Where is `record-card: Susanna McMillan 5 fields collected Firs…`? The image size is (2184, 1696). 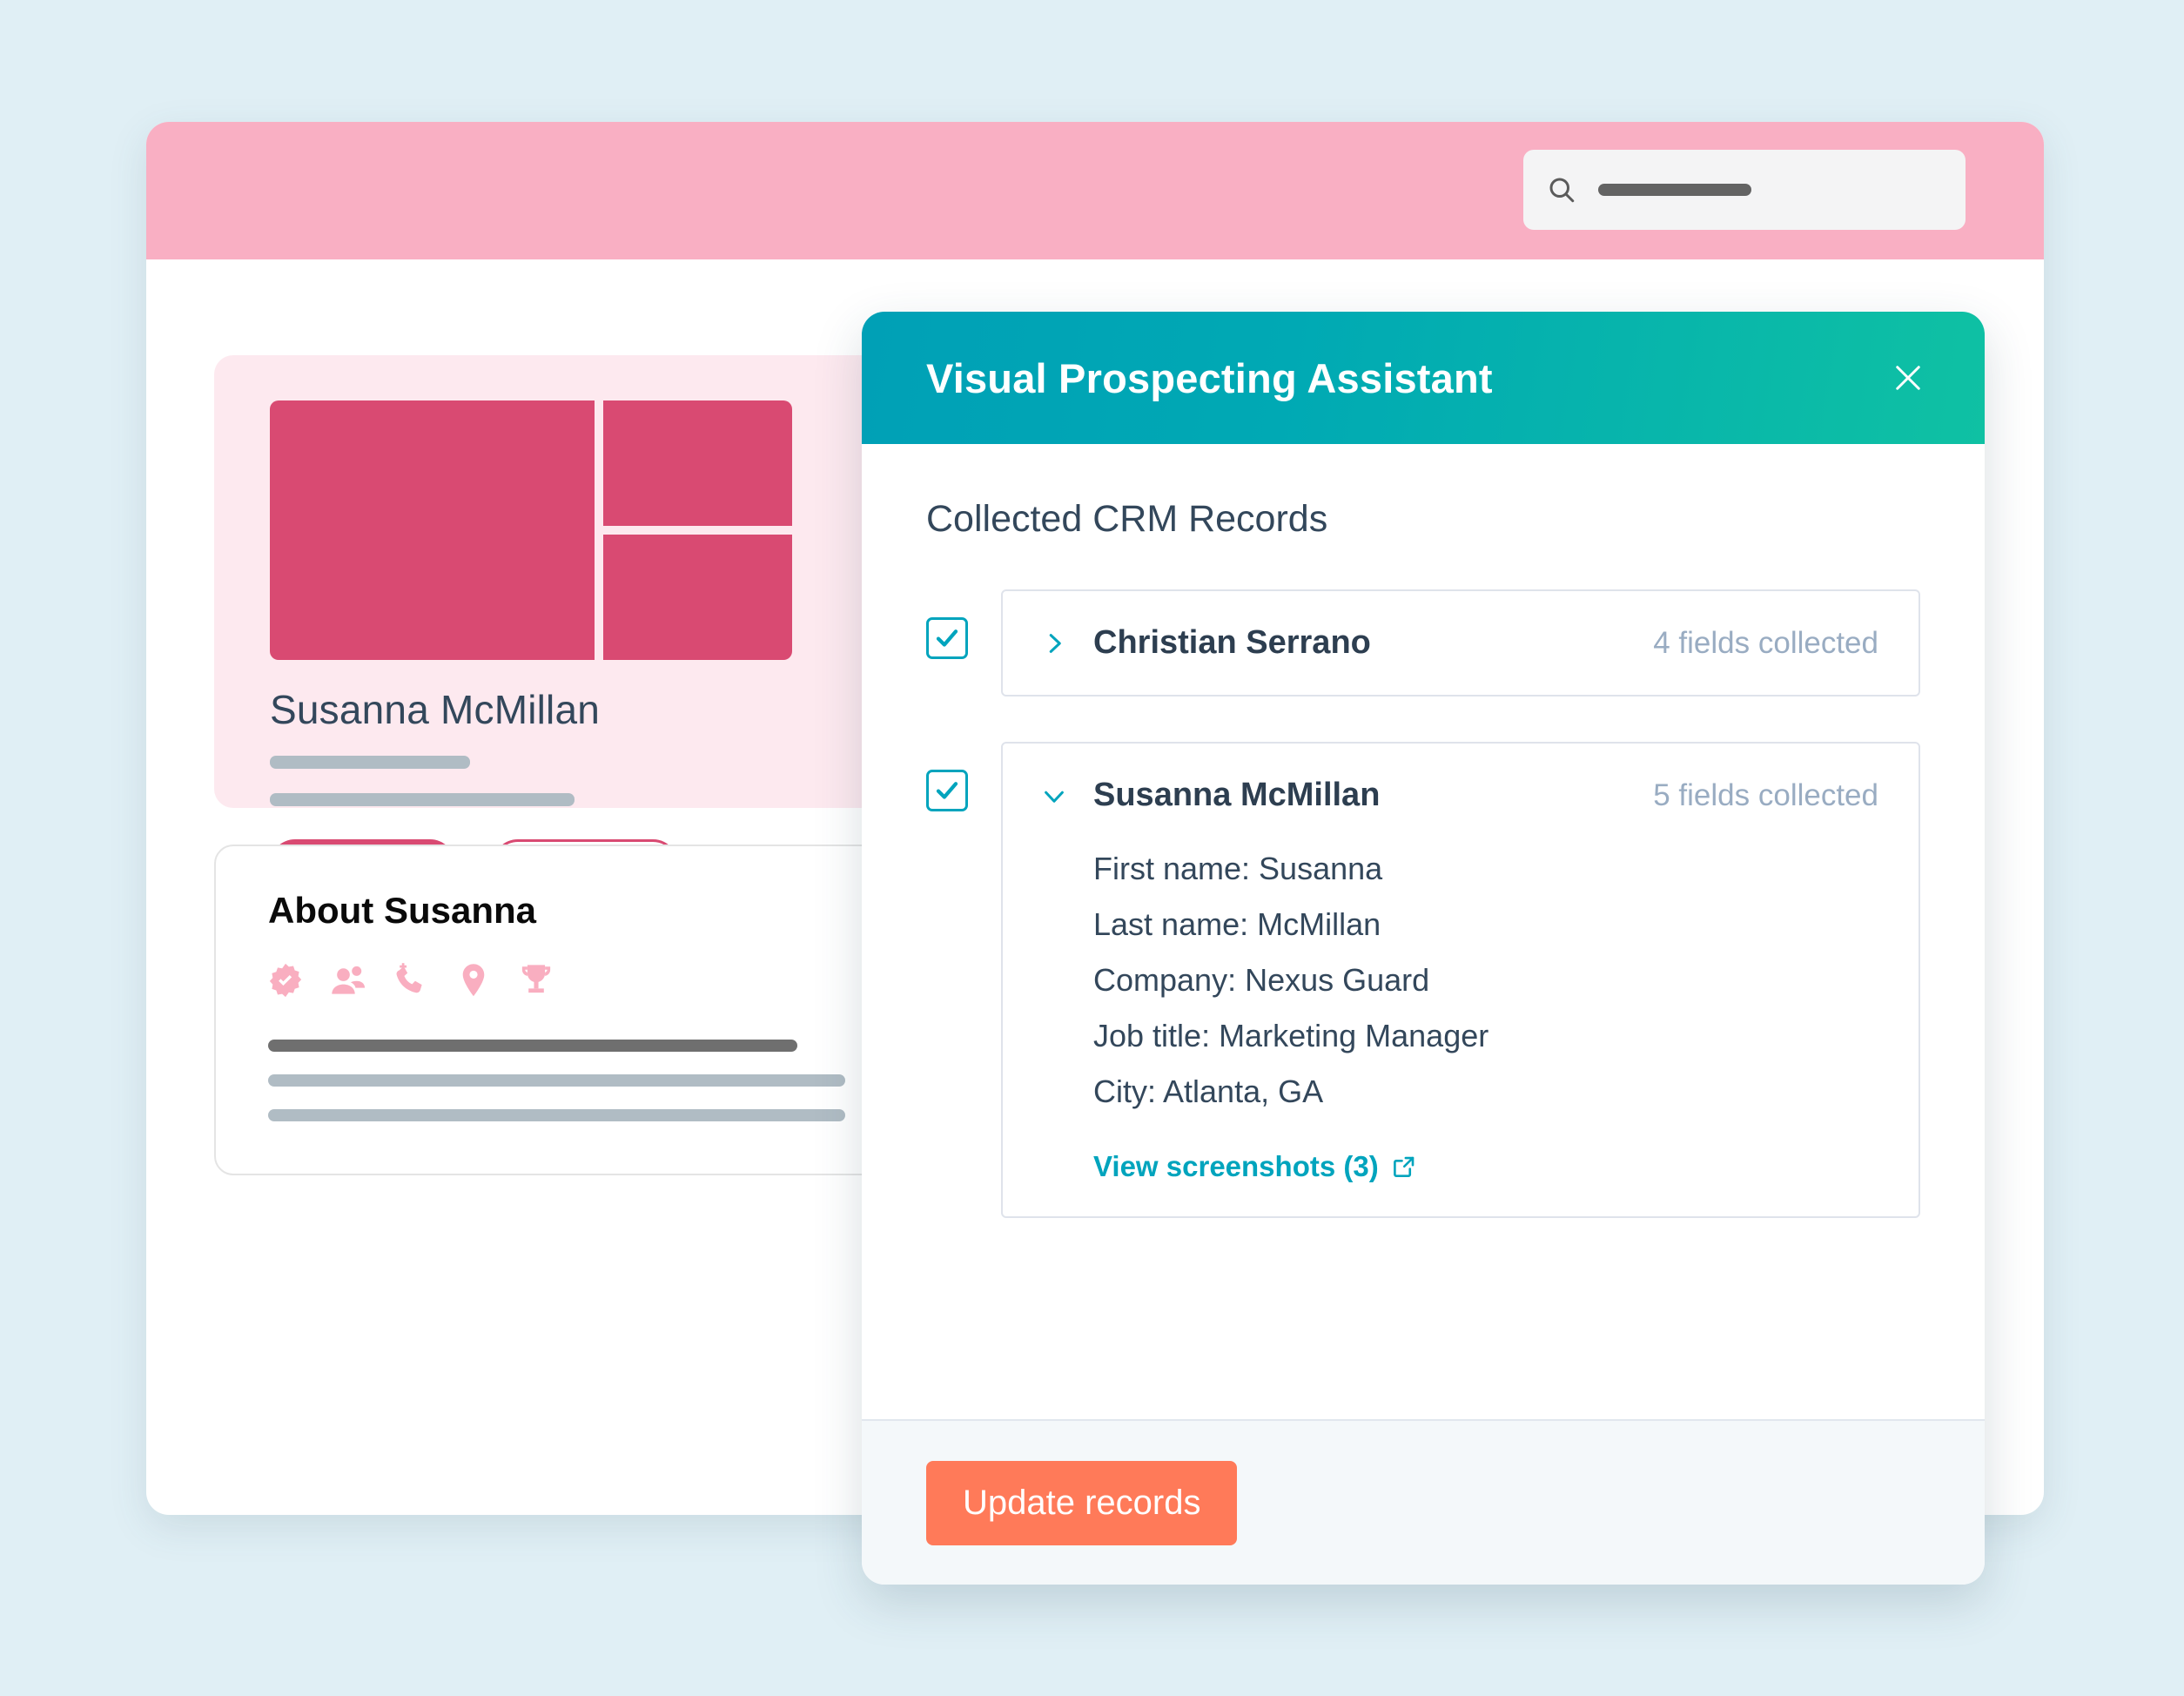
record-card: Susanna McMillan 5 fields collected Firs… is located at coordinates (1460, 980).